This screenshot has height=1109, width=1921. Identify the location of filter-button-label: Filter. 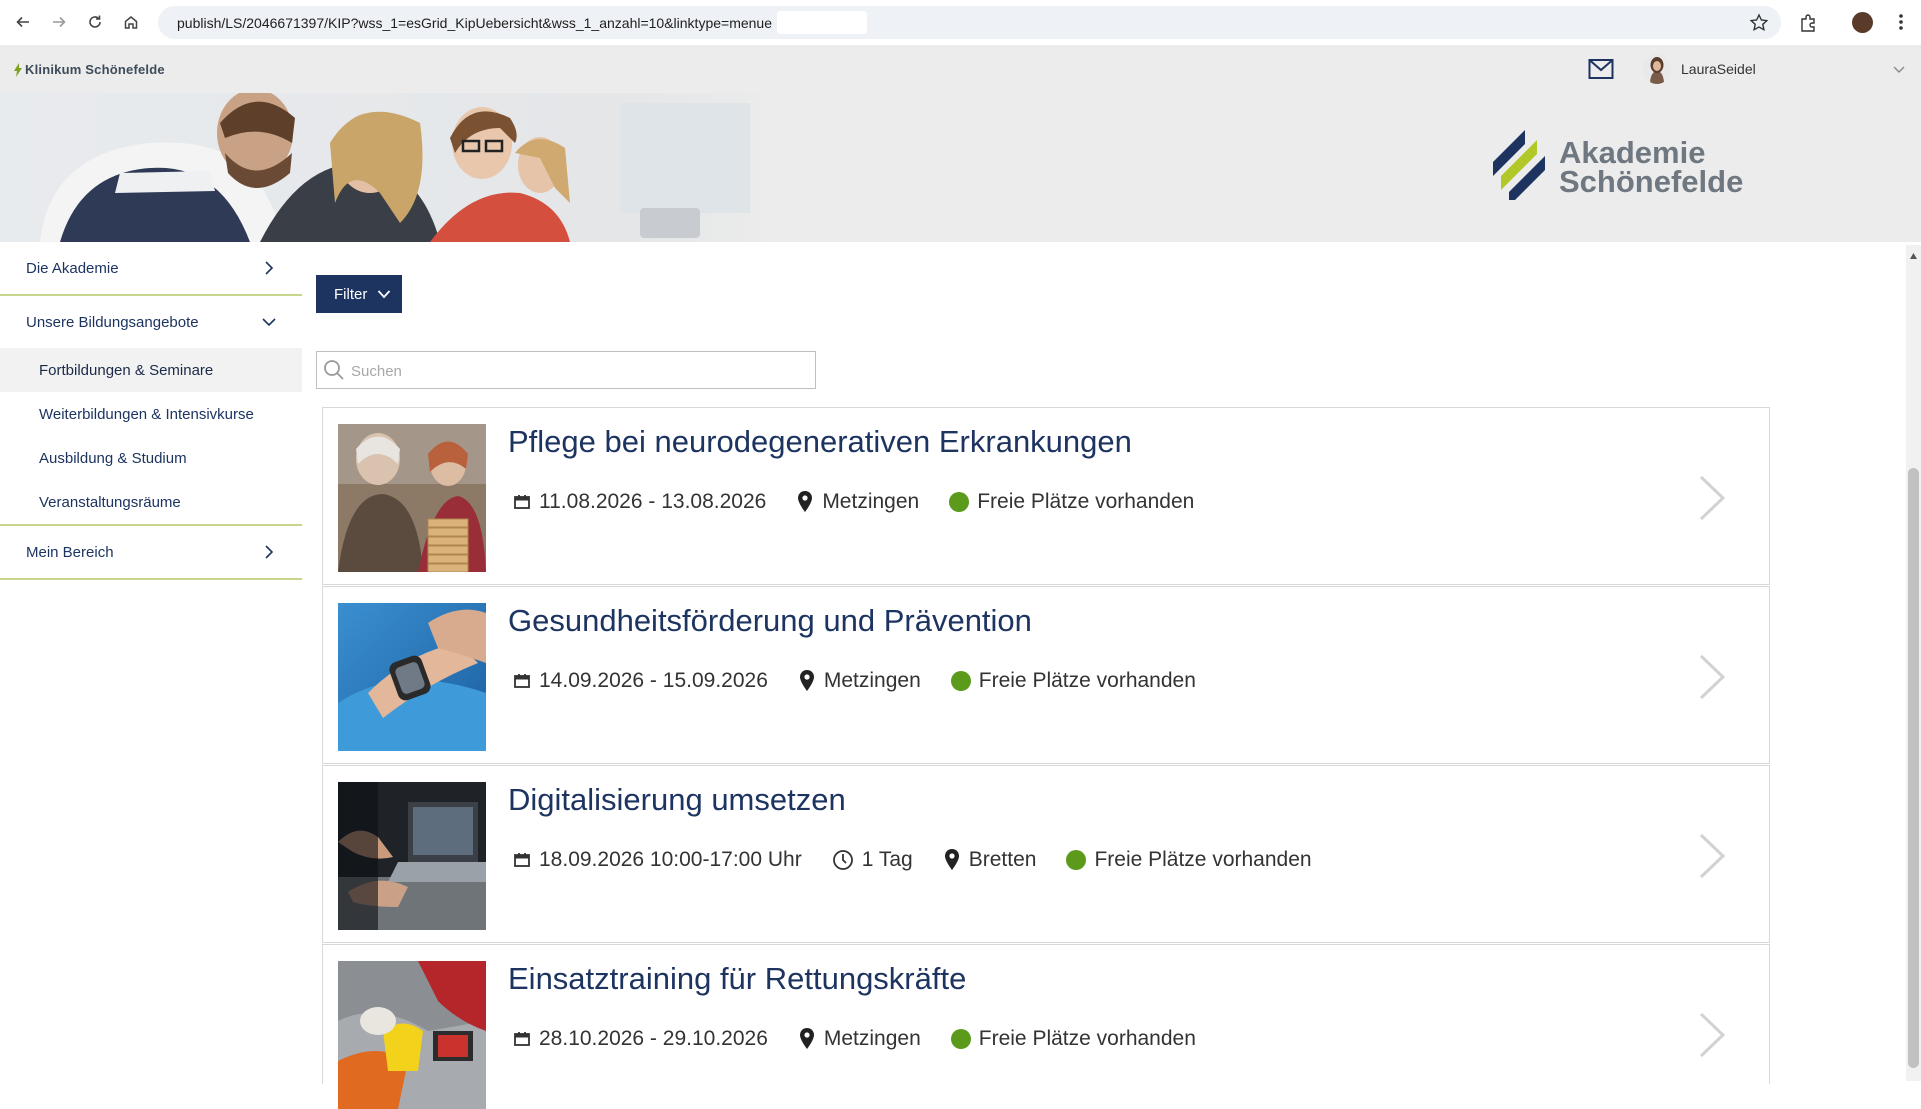
(351, 294).